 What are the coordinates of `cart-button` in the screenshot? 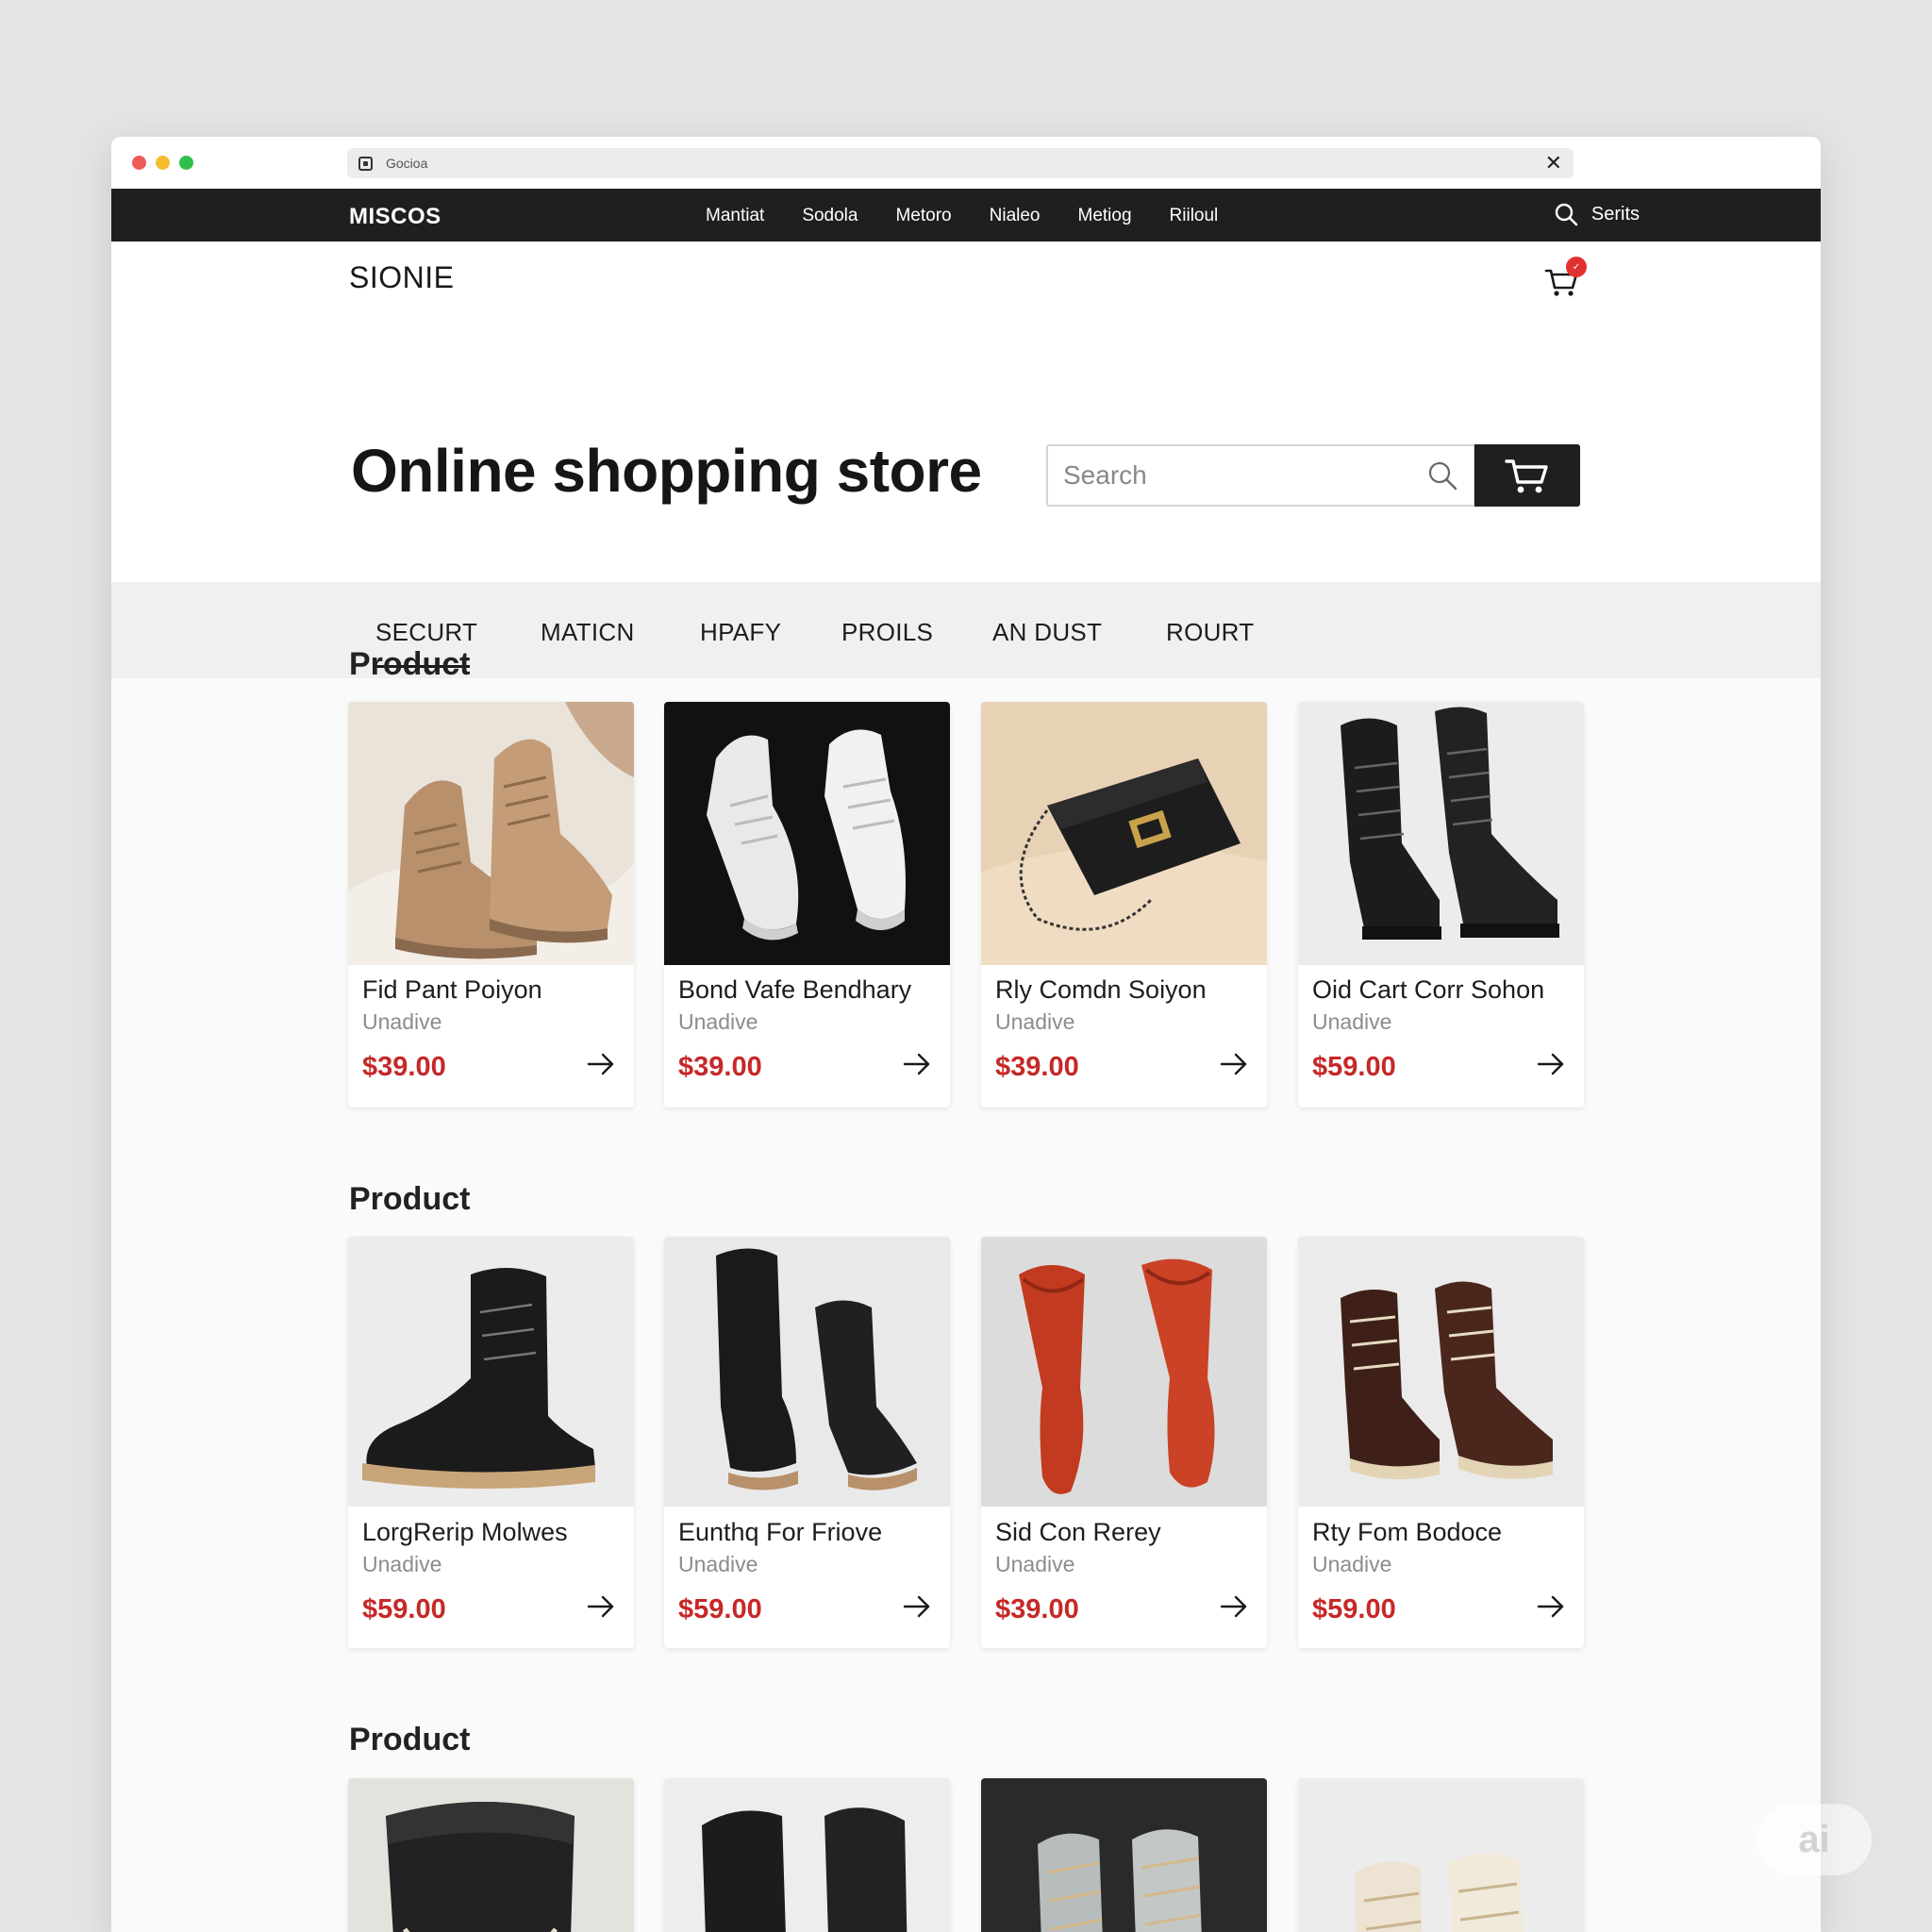 It's located at (1527, 475).